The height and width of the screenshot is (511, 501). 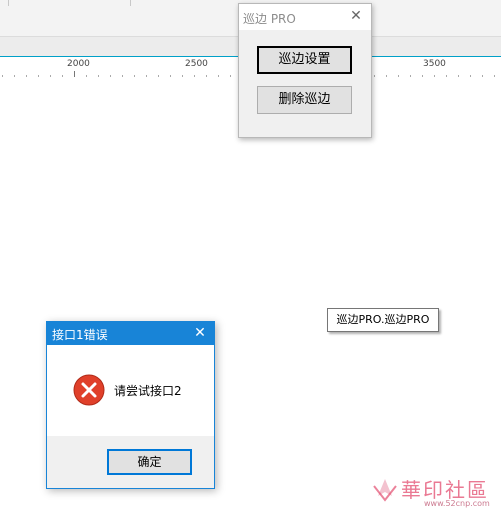 I want to click on error-icon, so click(x=89, y=390).